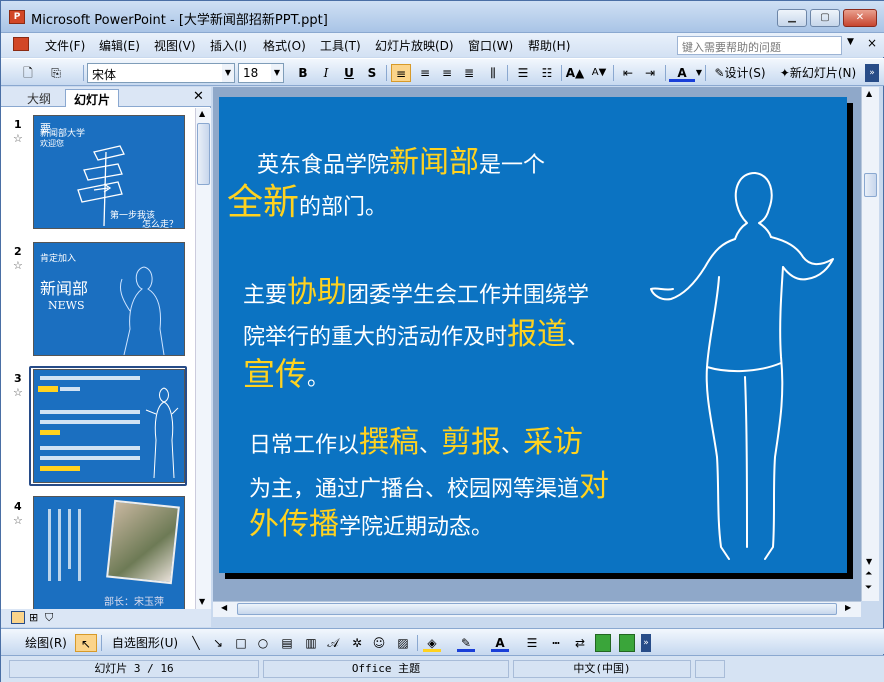 The image size is (884, 682). What do you see at coordinates (870, 344) in the screenshot?
I see `vertical-scrollbar: ▲ ▼ ⏶ ⏷` at bounding box center [870, 344].